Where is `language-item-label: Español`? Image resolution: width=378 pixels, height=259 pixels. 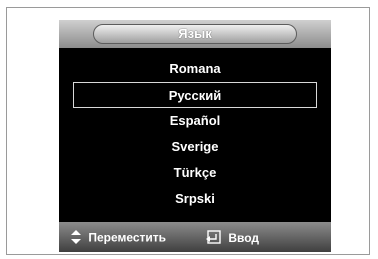
language-item-label: Español is located at coordinates (195, 120).